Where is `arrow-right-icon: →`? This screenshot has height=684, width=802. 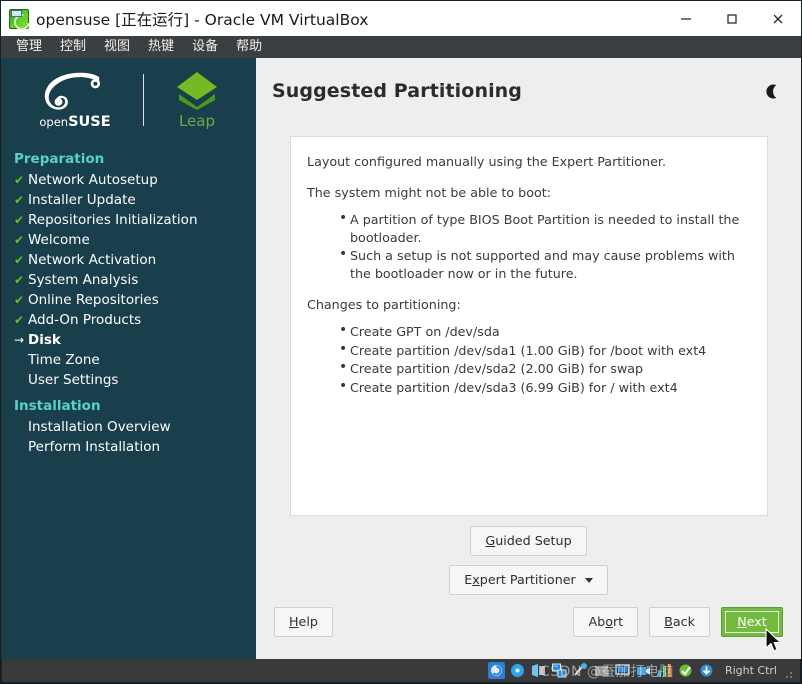
arrow-right-icon: → is located at coordinates (19, 340).